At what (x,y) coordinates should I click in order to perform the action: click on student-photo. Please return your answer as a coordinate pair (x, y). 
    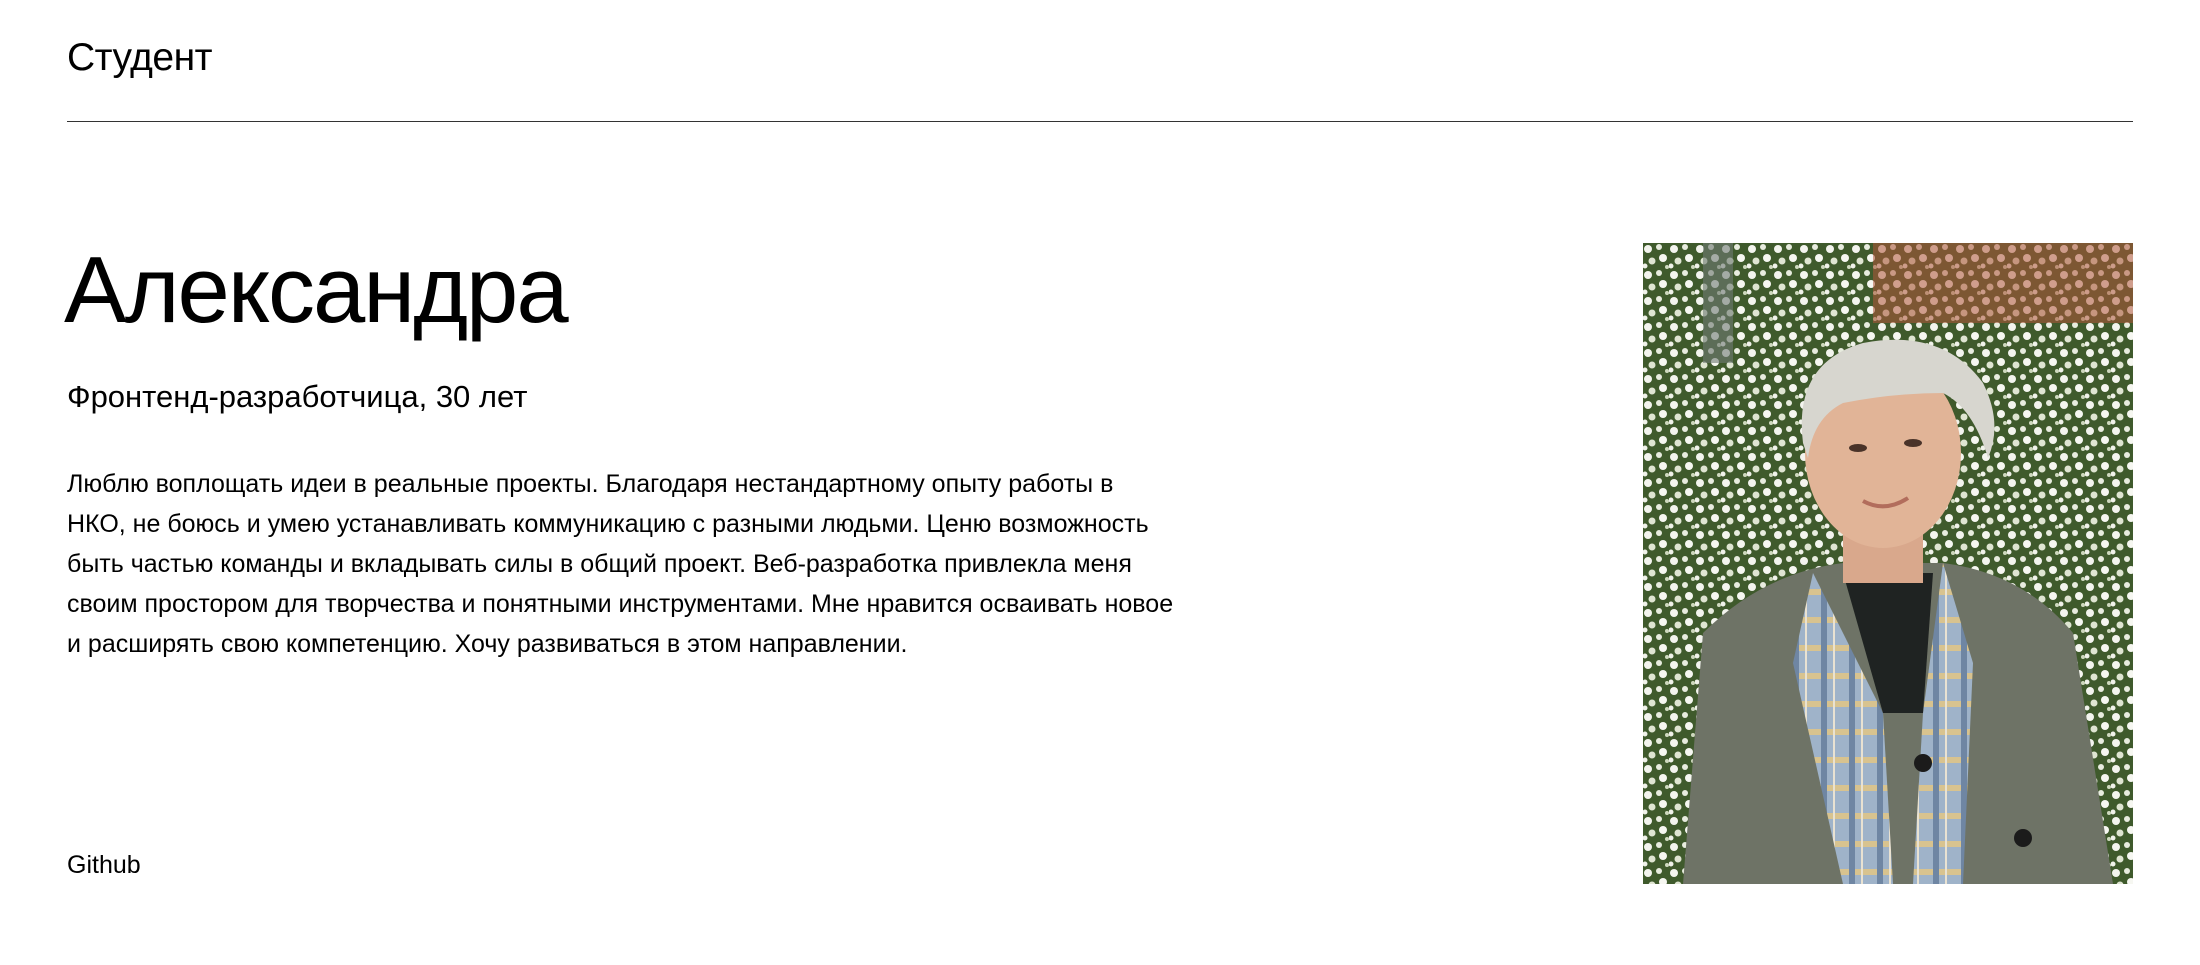
    Looking at the image, I should click on (1888, 563).